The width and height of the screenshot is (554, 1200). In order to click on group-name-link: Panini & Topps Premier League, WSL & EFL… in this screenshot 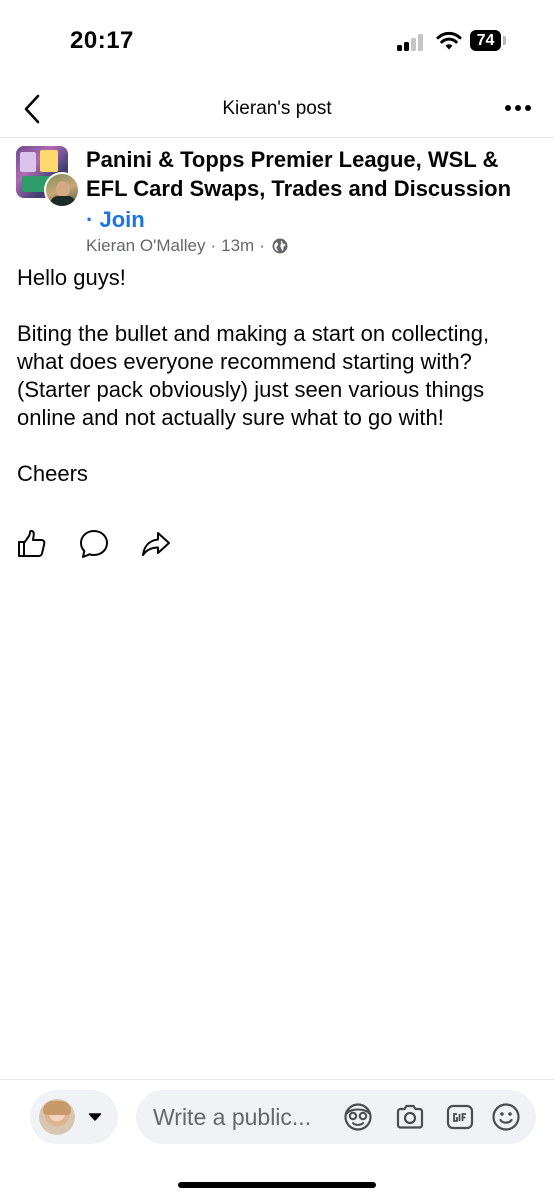, I will do `click(313, 174)`.